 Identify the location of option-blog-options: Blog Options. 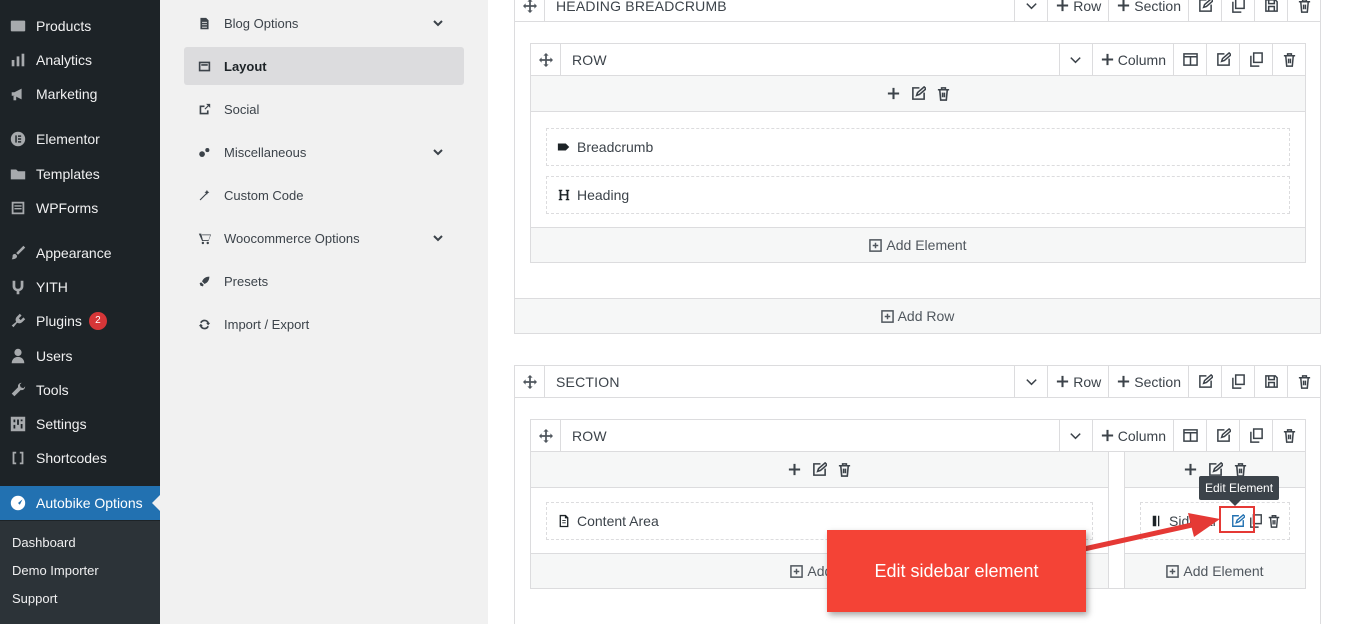
(324, 23).